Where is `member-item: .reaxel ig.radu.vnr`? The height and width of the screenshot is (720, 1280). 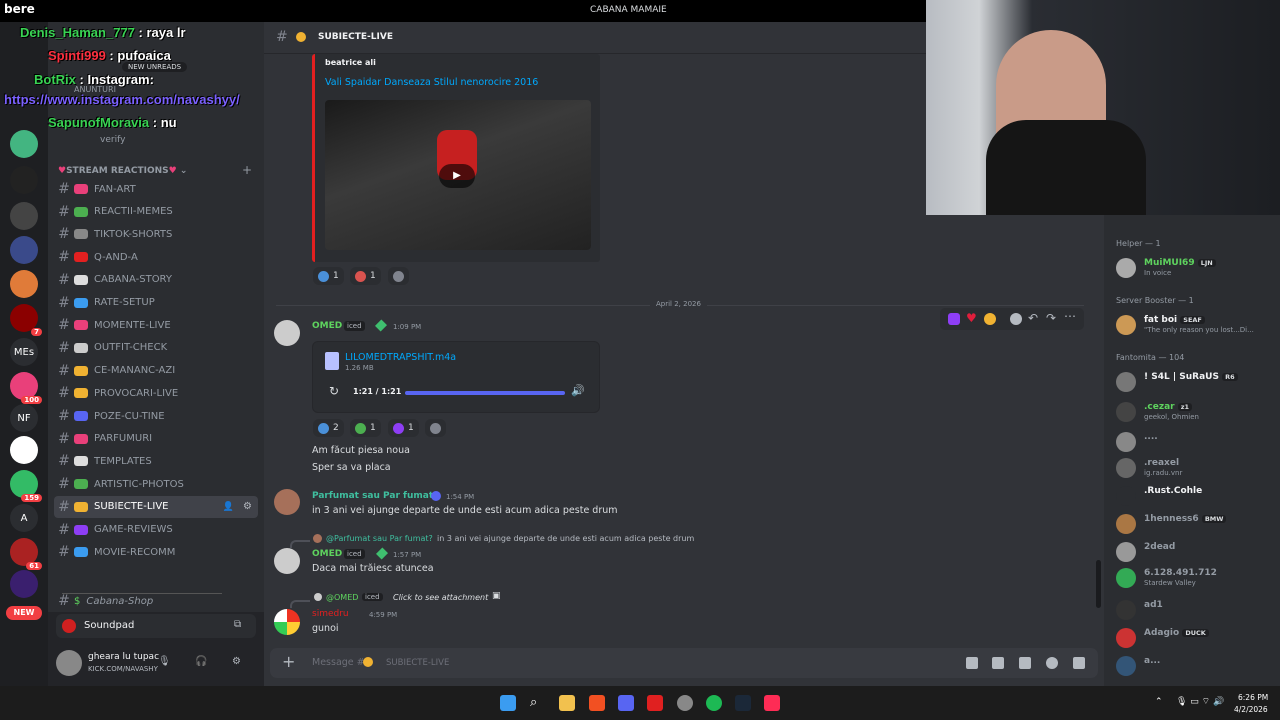 member-item: .reaxel ig.radu.vnr is located at coordinates (1197, 469).